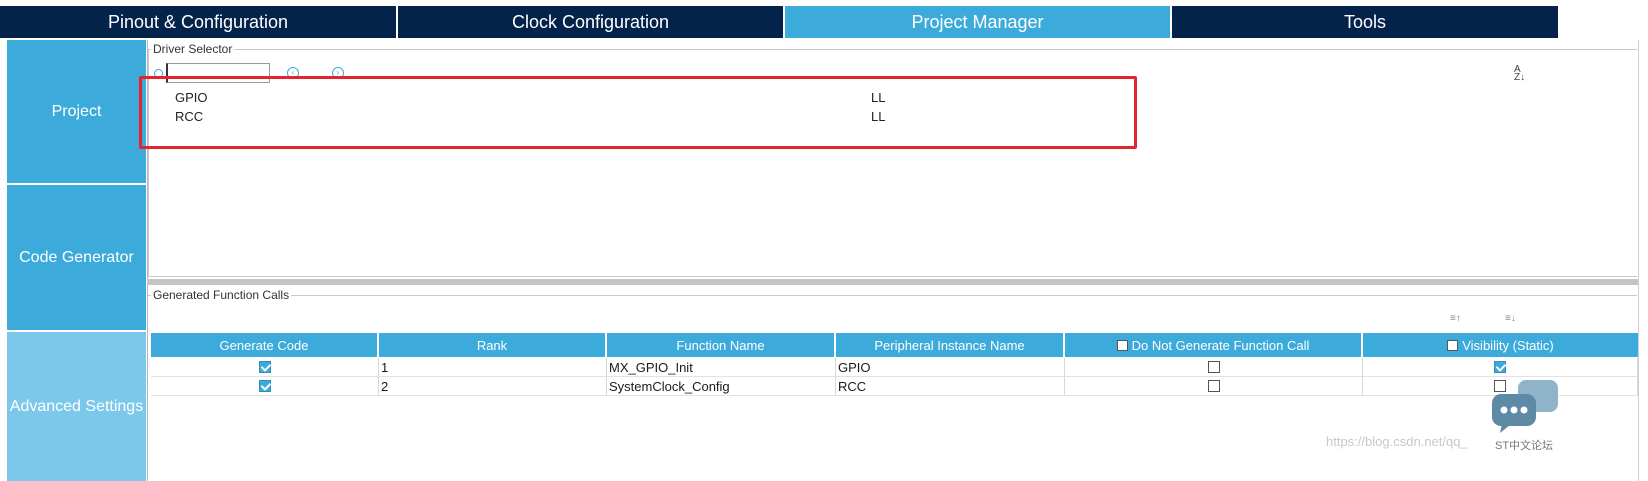 This screenshot has width=1648, height=481. I want to click on sidebar-item-project: Project, so click(76, 111).